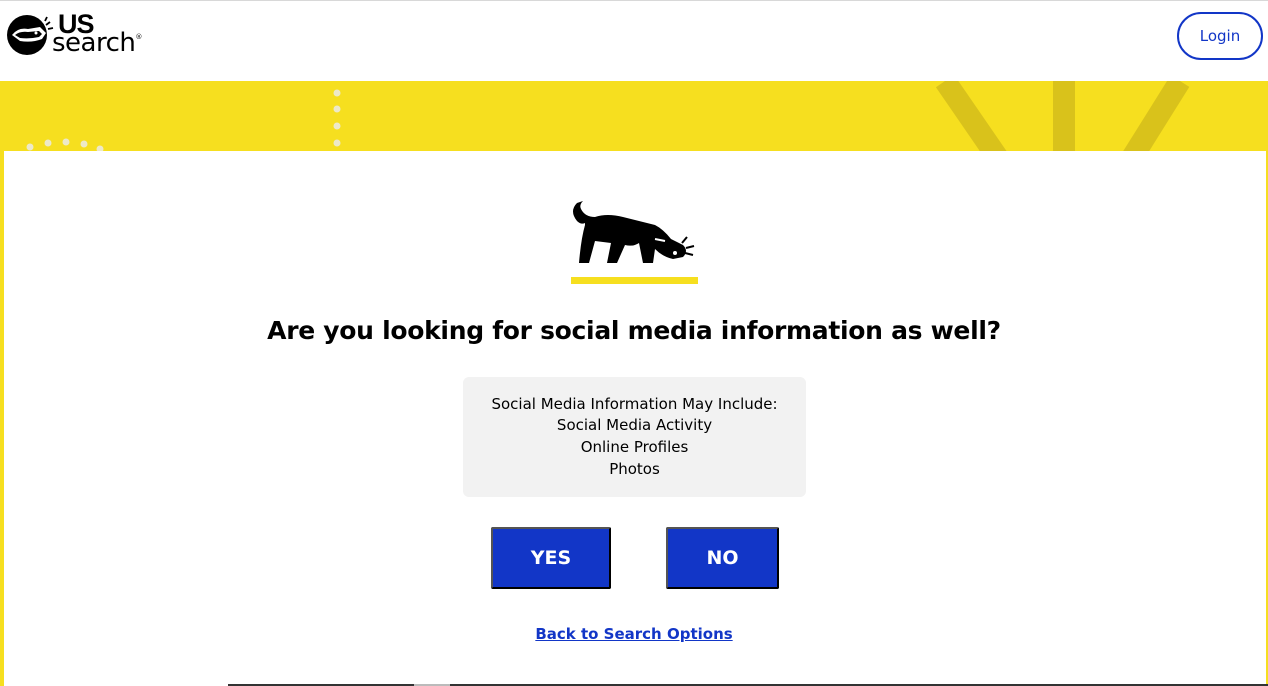  I want to click on illustration-underline, so click(634, 280).